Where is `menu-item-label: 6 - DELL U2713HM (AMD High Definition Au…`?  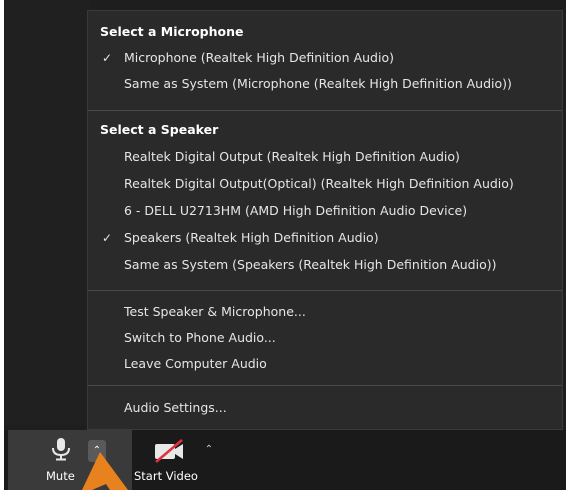 menu-item-label: 6 - DELL U2713HM (AMD High Definition Au… is located at coordinates (296, 210).